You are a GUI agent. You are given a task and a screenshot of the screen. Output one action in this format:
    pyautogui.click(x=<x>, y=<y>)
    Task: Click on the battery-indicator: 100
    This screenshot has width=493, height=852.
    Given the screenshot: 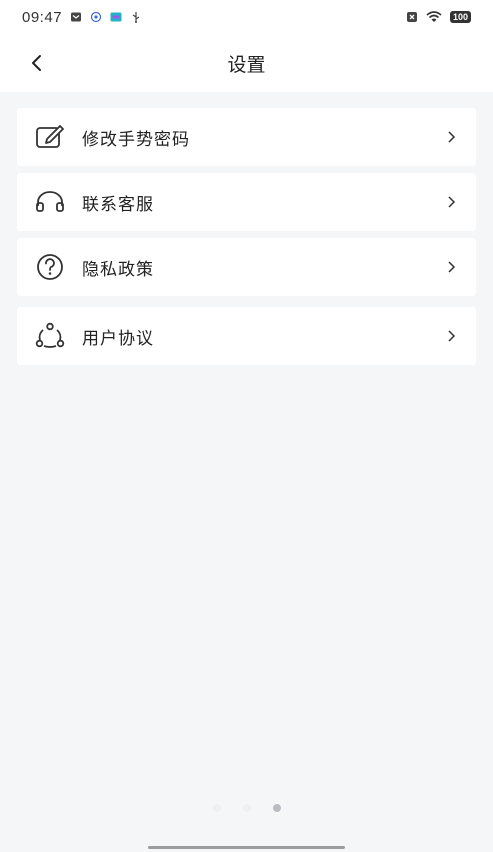 What is the action you would take?
    pyautogui.click(x=460, y=17)
    